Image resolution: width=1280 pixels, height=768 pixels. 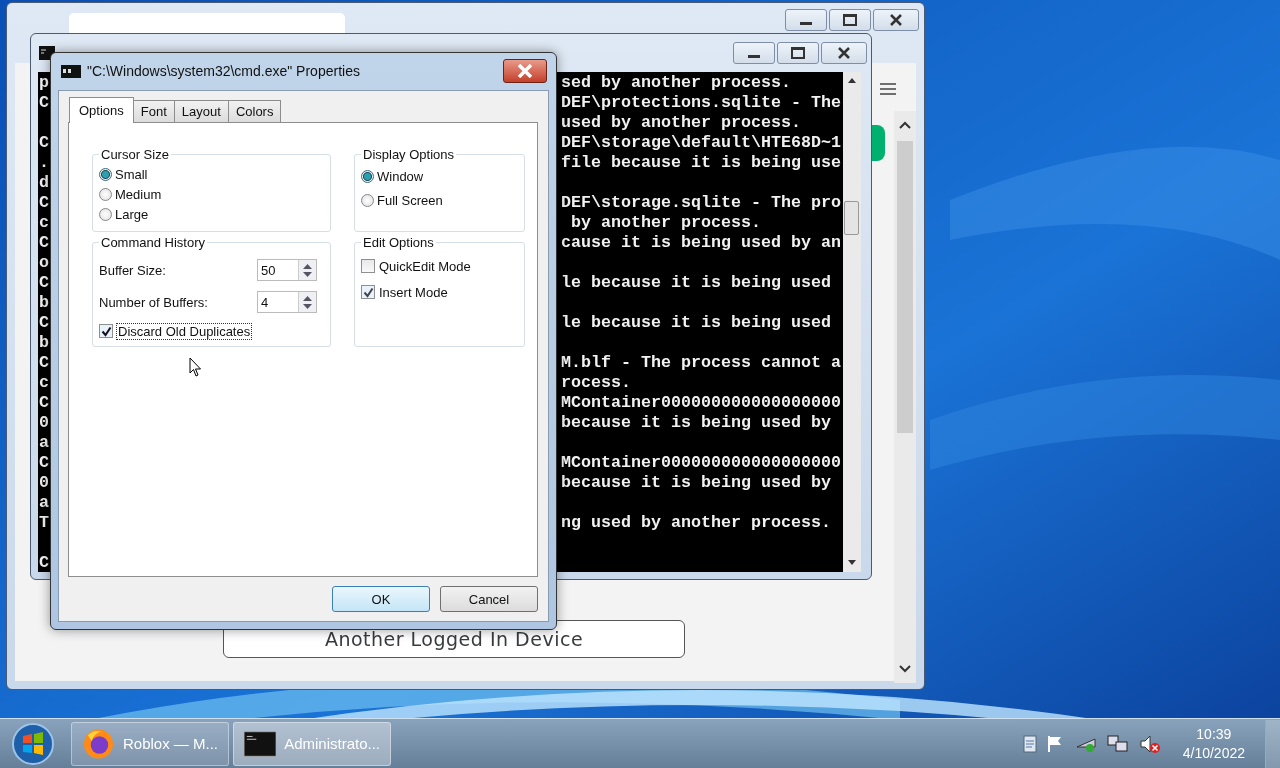 I want to click on console-text: ng used by another process., so click(x=696, y=522).